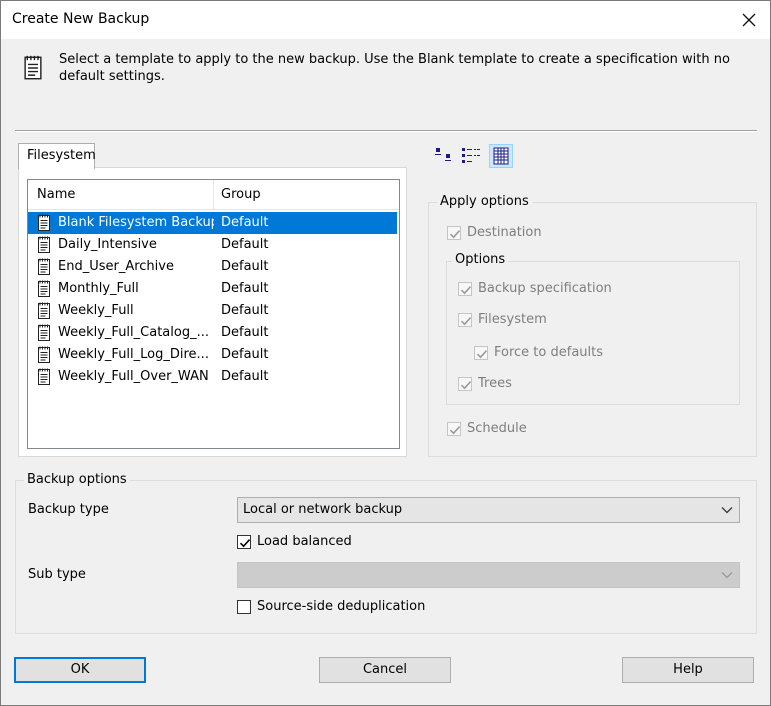 This screenshot has width=771, height=706. I want to click on window-title: Create New Backup, so click(81, 19).